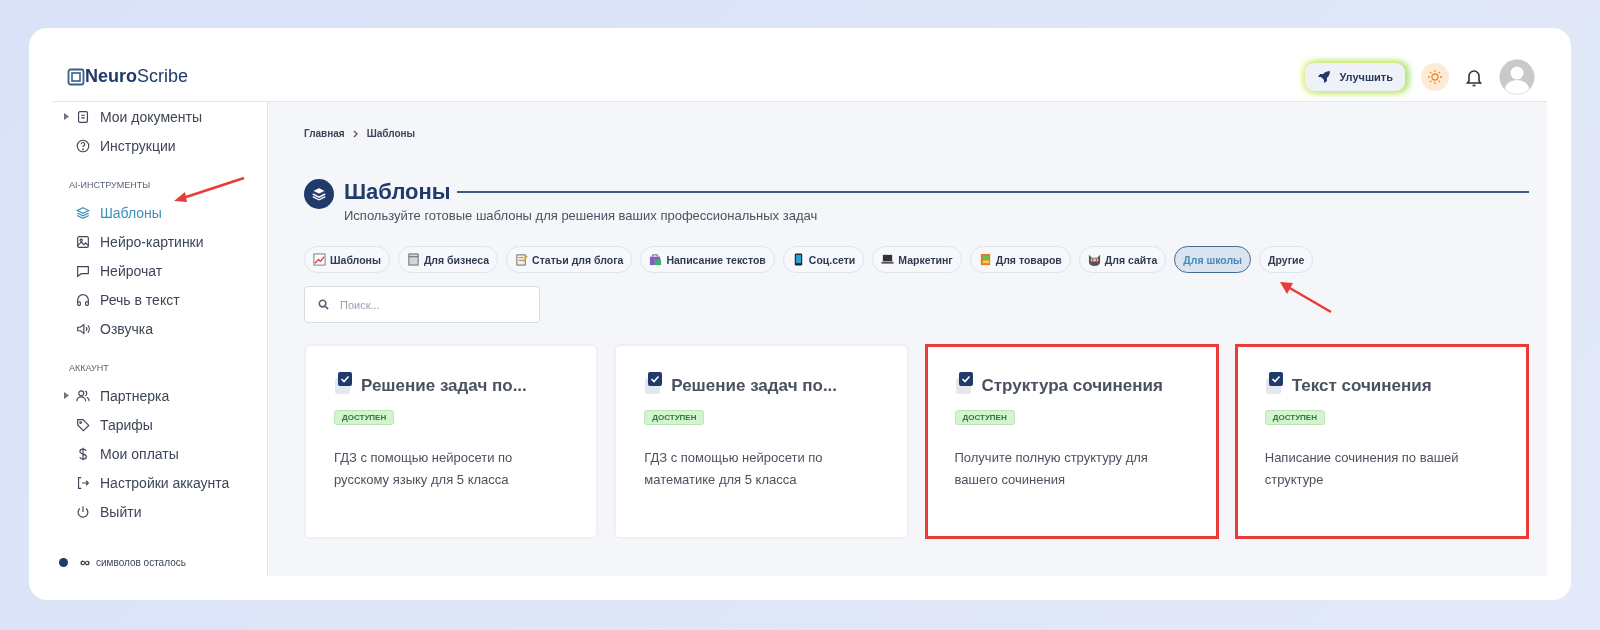  Describe the element at coordinates (1324, 76) in the screenshot. I see `rocket-icon` at that location.